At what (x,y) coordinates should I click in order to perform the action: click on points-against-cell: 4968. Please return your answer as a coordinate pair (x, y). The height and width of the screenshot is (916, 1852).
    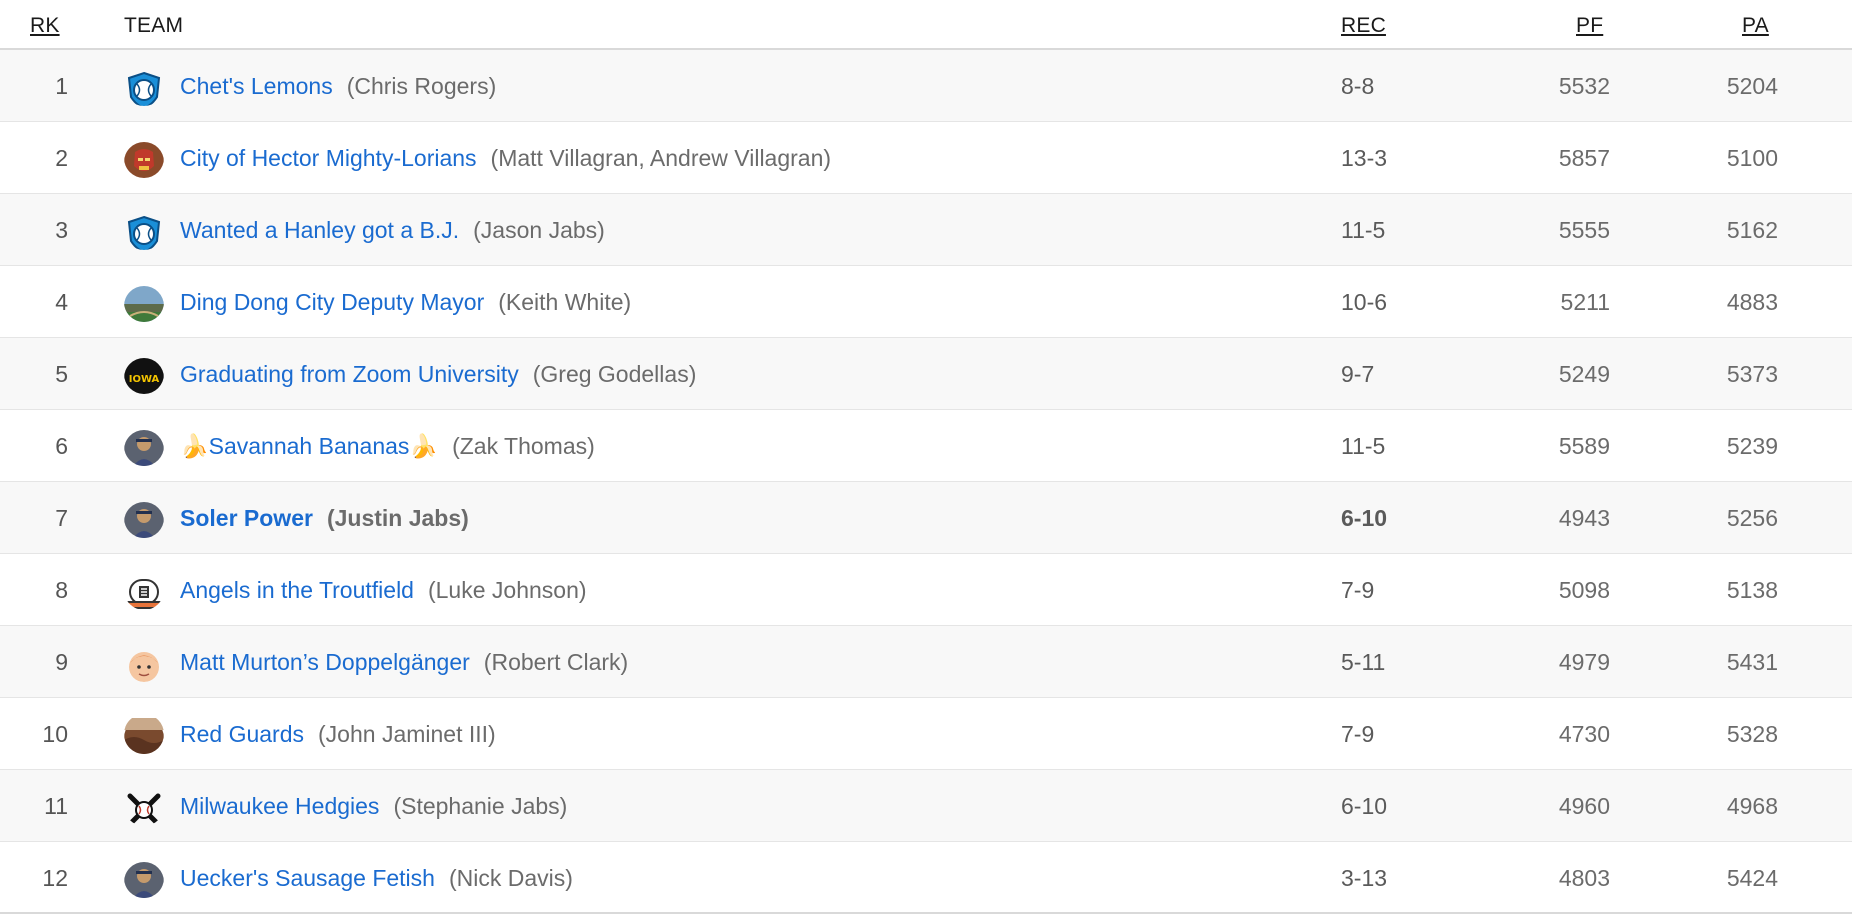
    Looking at the image, I should click on (1752, 806).